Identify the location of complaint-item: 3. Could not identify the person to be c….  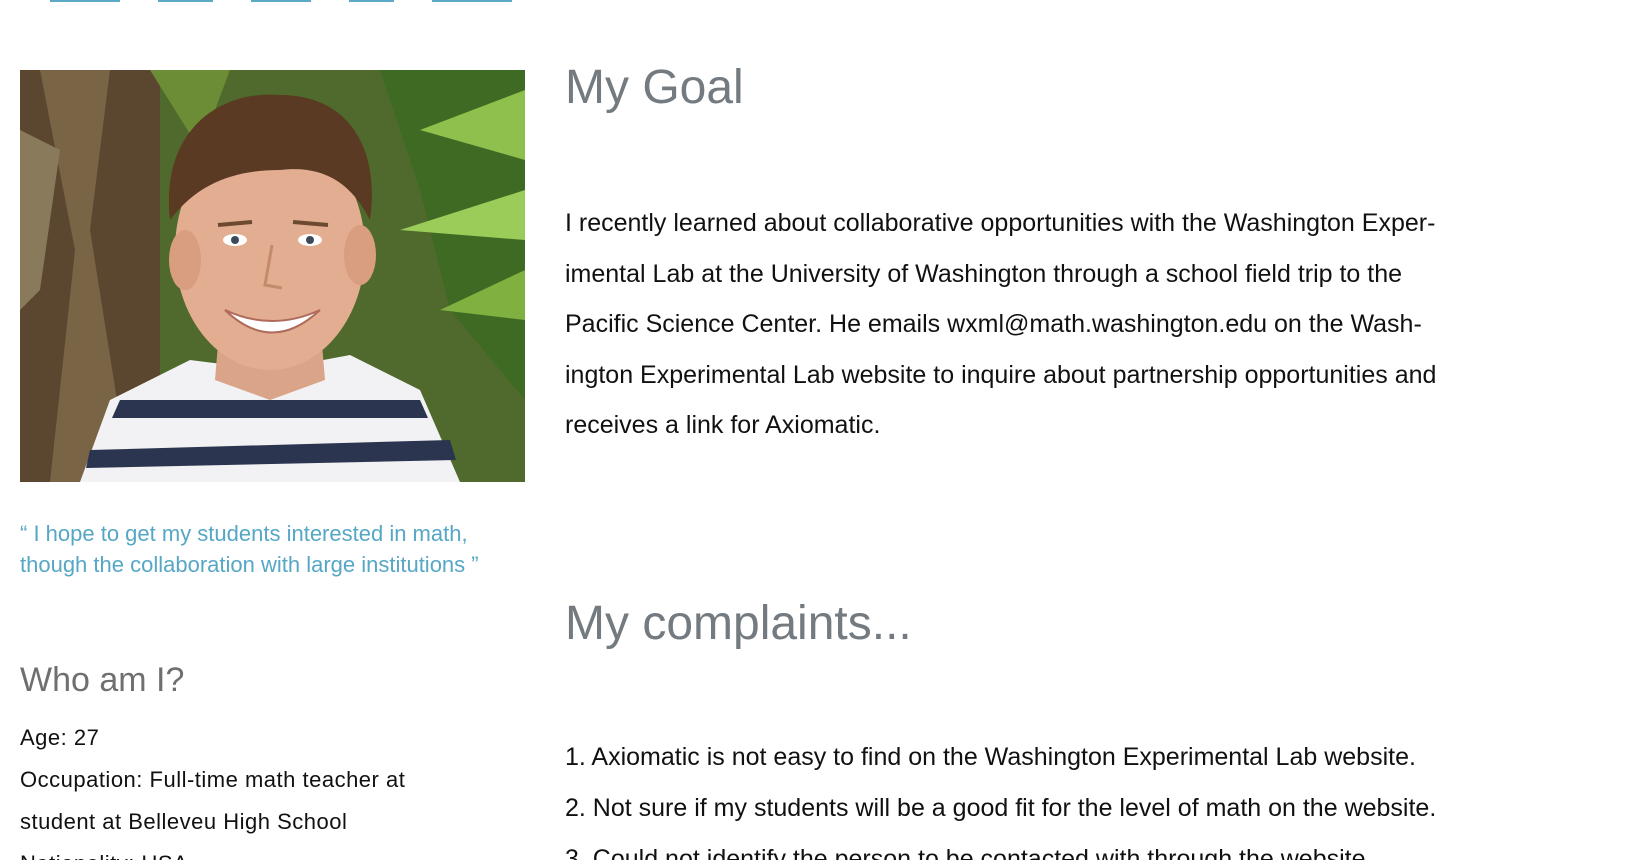
(969, 852).